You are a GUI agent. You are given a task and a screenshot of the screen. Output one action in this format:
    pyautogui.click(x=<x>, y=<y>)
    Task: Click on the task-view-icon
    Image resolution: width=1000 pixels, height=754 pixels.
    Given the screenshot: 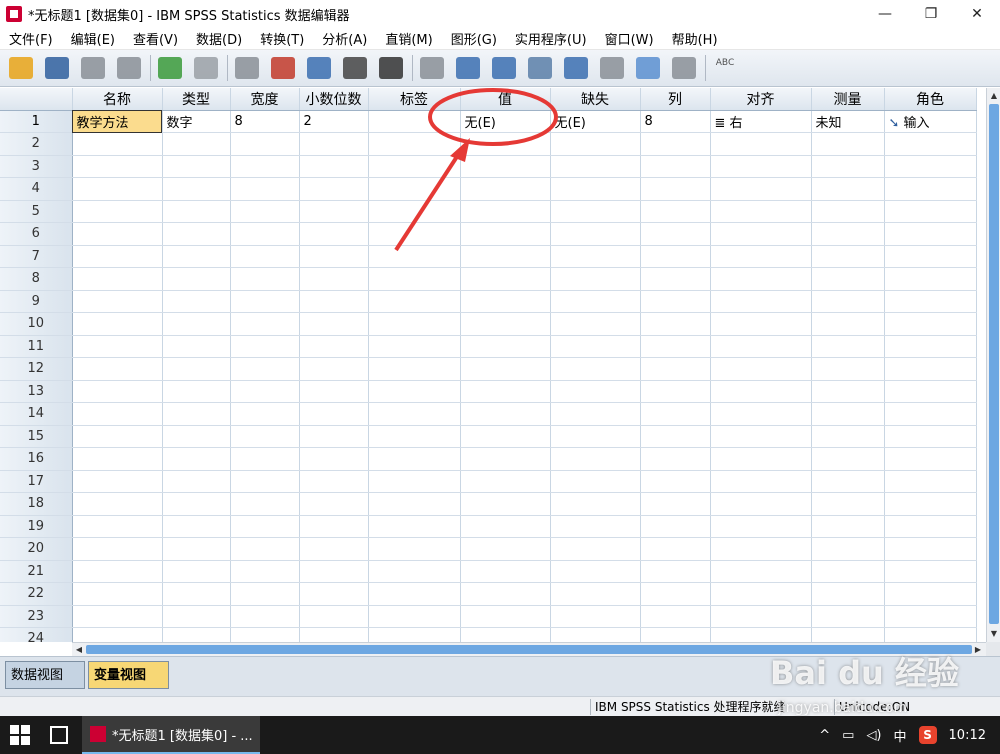 What is the action you would take?
    pyautogui.click(x=59, y=735)
    